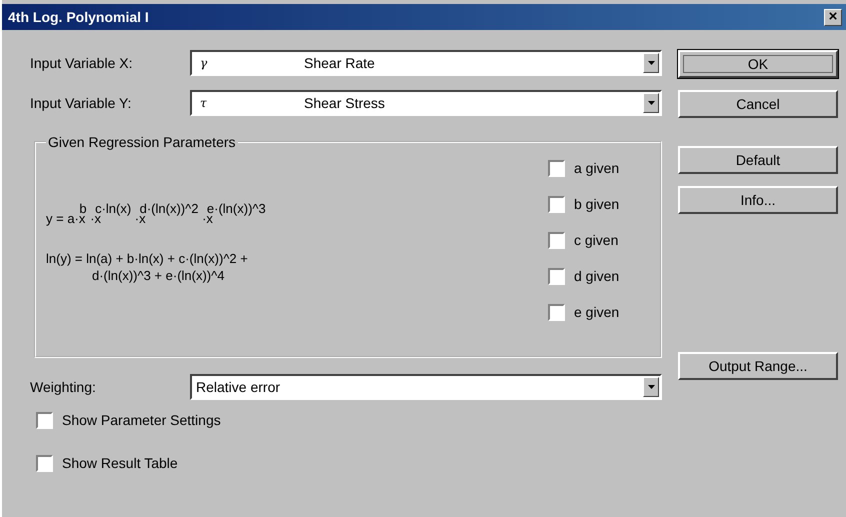 Image resolution: width=846 pixels, height=517 pixels. I want to click on field-label: Input Variable Y:, so click(81, 103).